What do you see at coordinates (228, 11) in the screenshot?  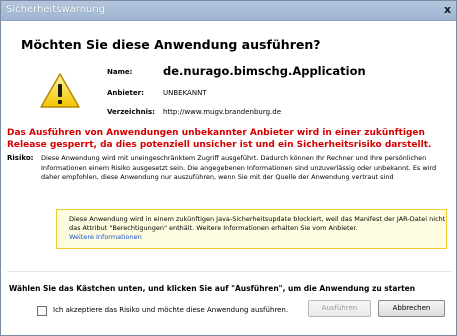 I see `title-bar: Sicherheitswarnung x` at bounding box center [228, 11].